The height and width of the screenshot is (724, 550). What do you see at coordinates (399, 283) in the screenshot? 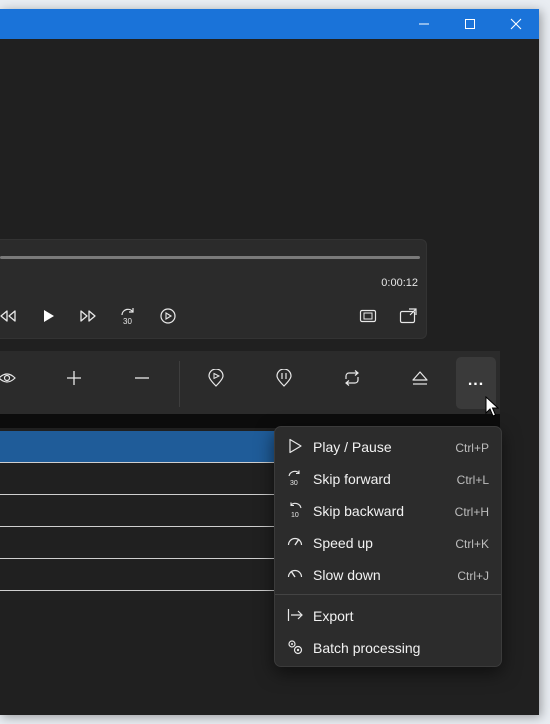
I see `time-readout: 0:00:12` at bounding box center [399, 283].